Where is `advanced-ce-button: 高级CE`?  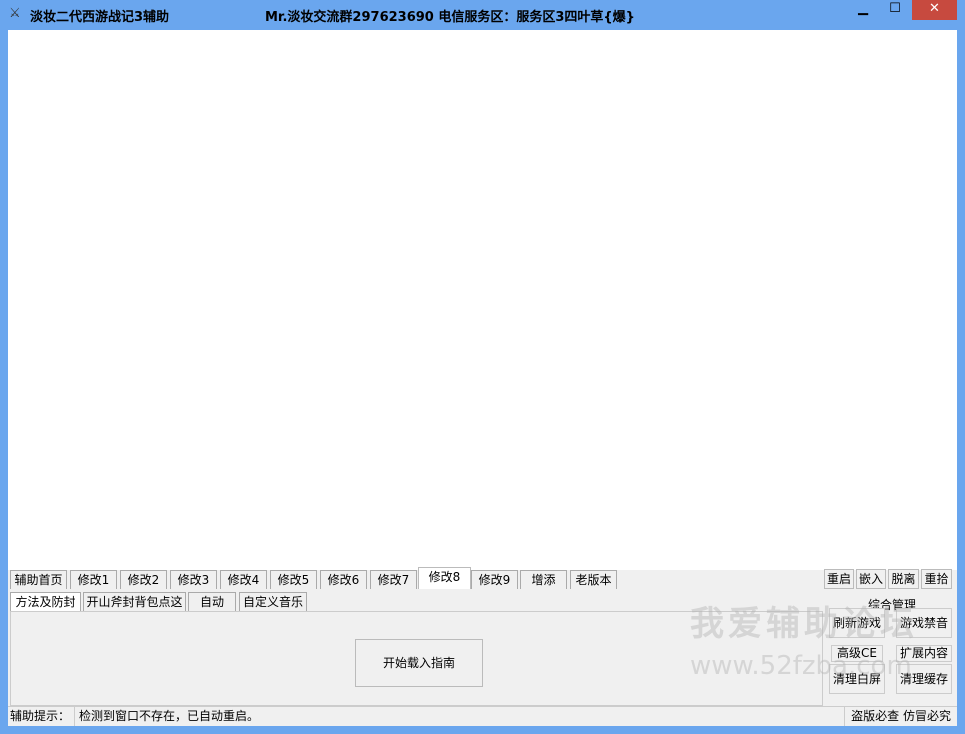 advanced-ce-button: 高级CE is located at coordinates (857, 653).